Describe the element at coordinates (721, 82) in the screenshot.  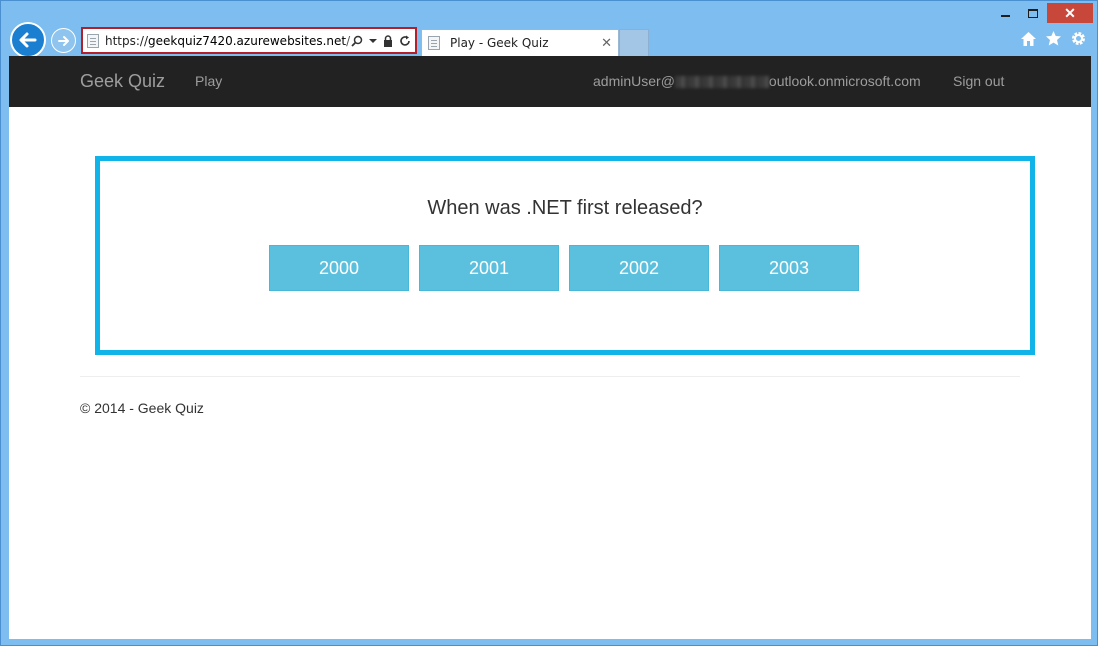
I see `redacted-email` at that location.